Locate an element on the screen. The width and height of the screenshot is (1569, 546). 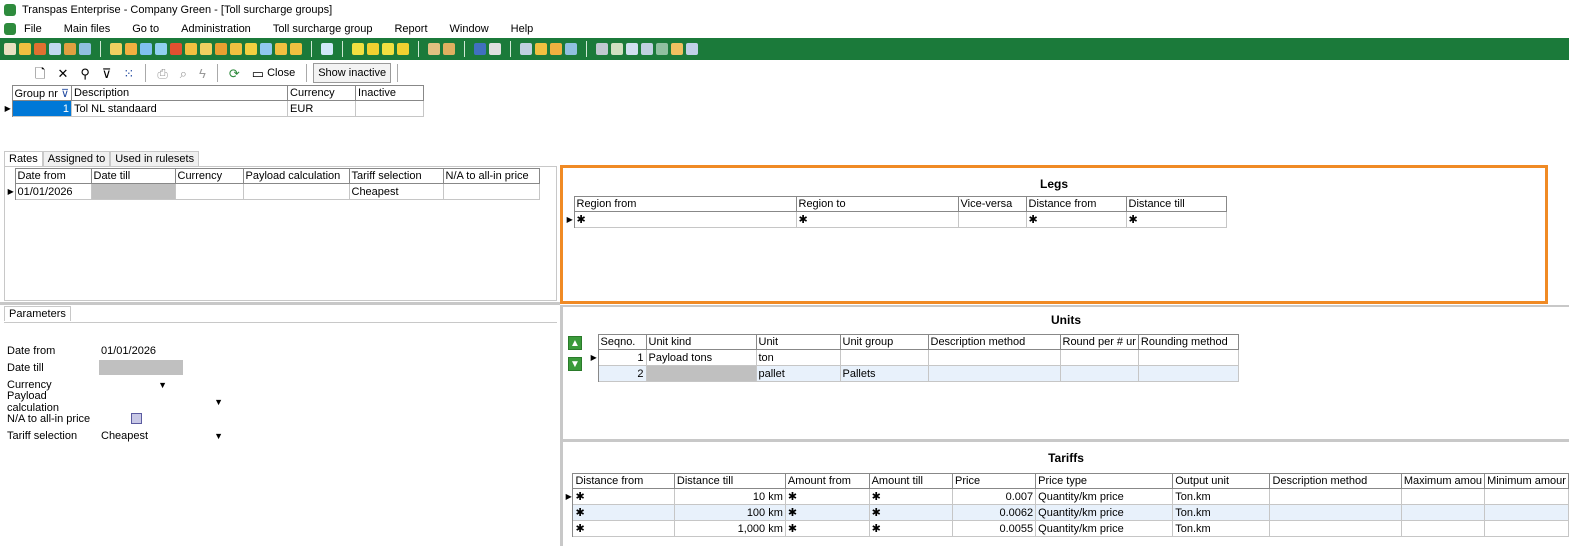
col-date-from: Date from is located at coordinates (53, 176).